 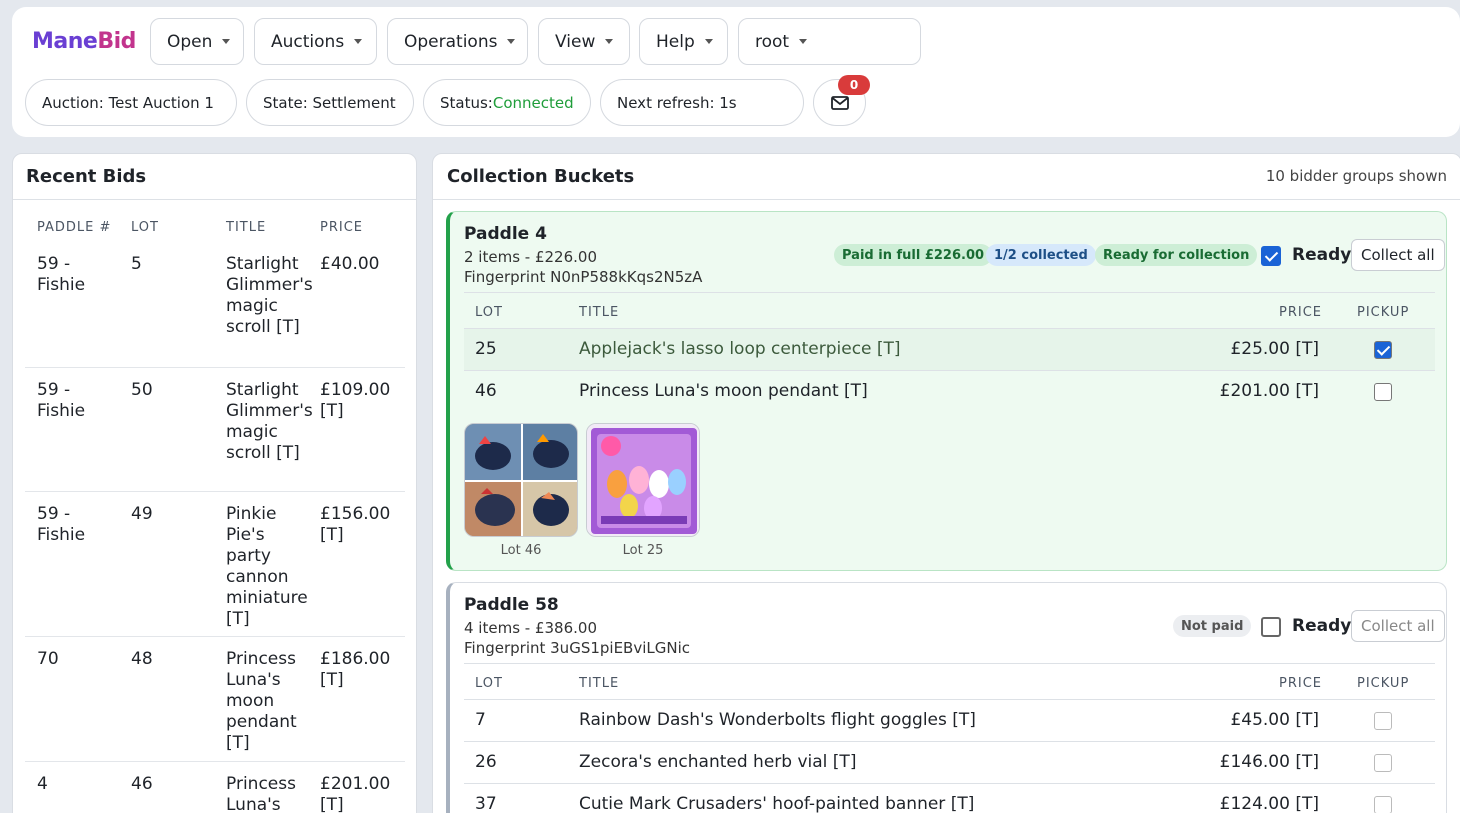 What do you see at coordinates (521, 550) in the screenshot?
I see `thumb-caption: Lot 46` at bounding box center [521, 550].